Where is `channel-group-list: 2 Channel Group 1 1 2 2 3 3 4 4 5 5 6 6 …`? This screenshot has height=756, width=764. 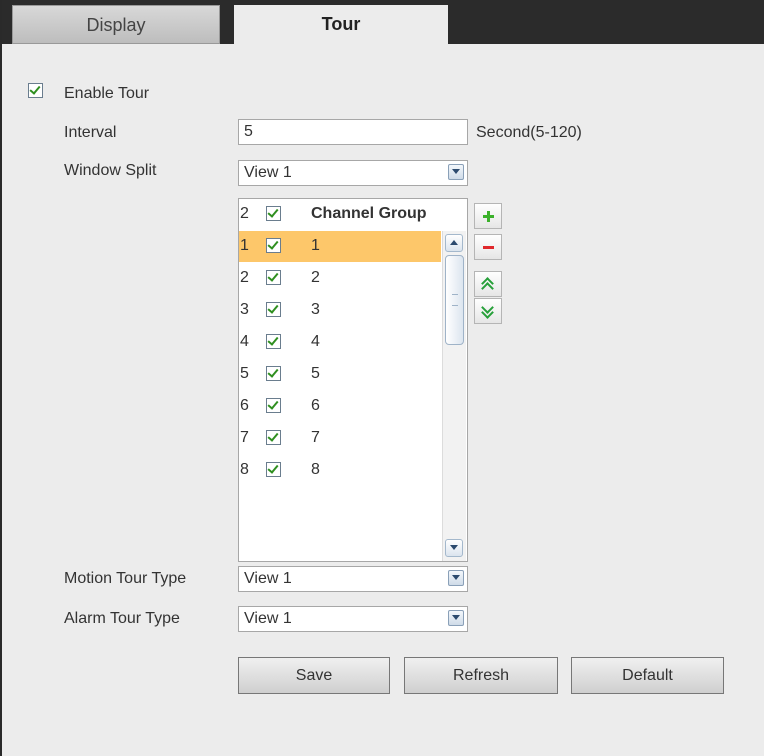 channel-group-list: 2 Channel Group 1 1 2 2 3 3 4 4 5 5 6 6 … is located at coordinates (353, 380).